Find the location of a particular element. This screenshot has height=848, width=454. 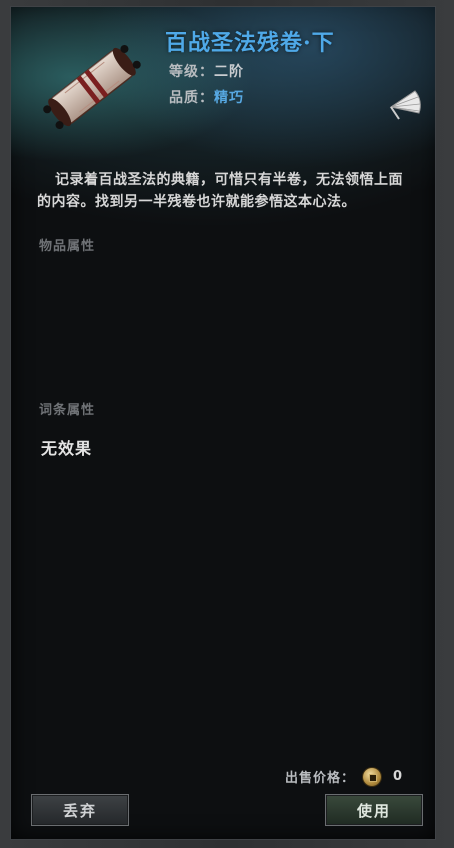

quality-label: 品质： is located at coordinates (191, 98).